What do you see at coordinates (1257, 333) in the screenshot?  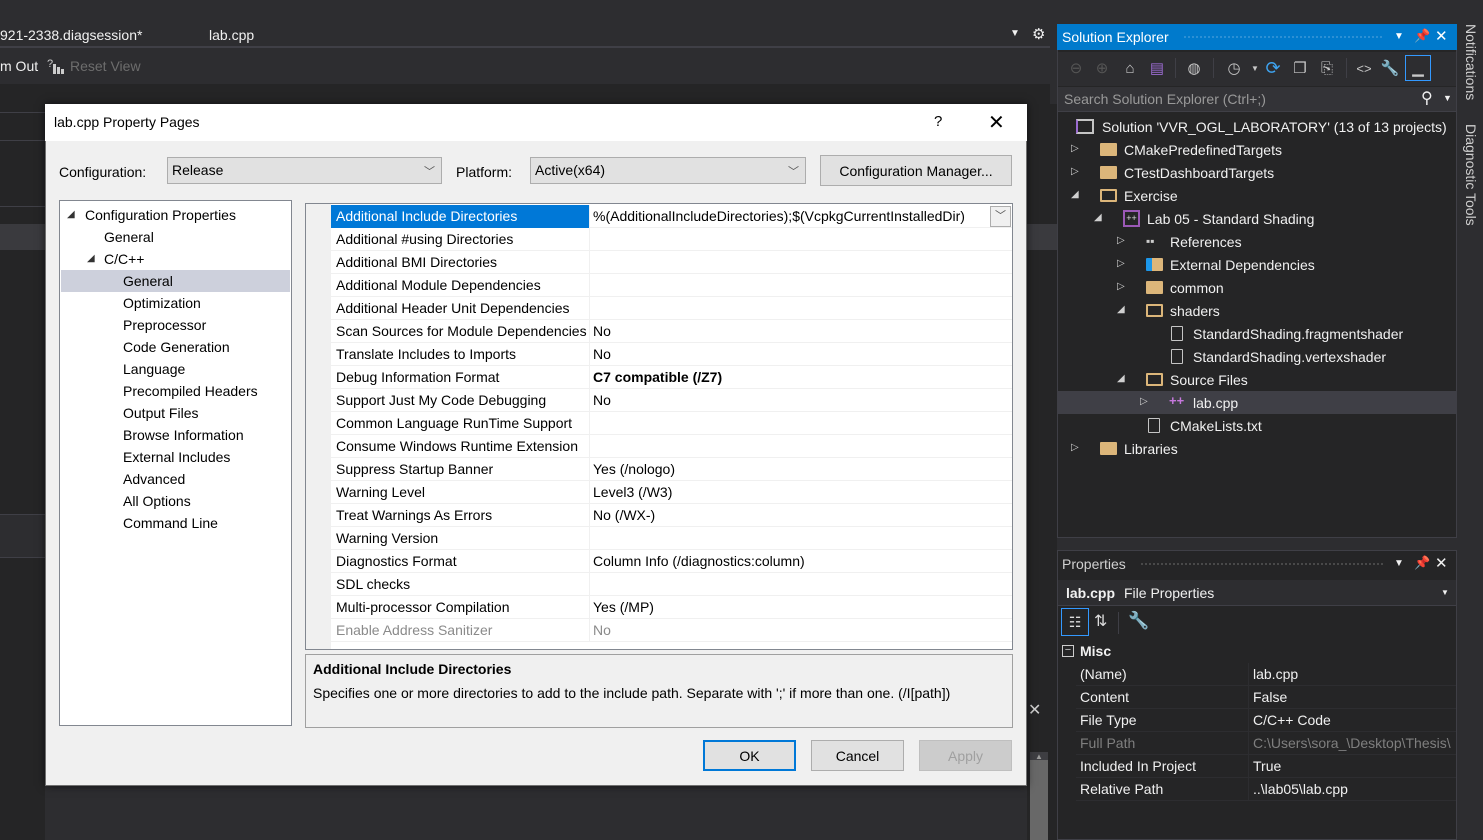 I see `tree-item: StandardShading.fragmentshader` at bounding box center [1257, 333].